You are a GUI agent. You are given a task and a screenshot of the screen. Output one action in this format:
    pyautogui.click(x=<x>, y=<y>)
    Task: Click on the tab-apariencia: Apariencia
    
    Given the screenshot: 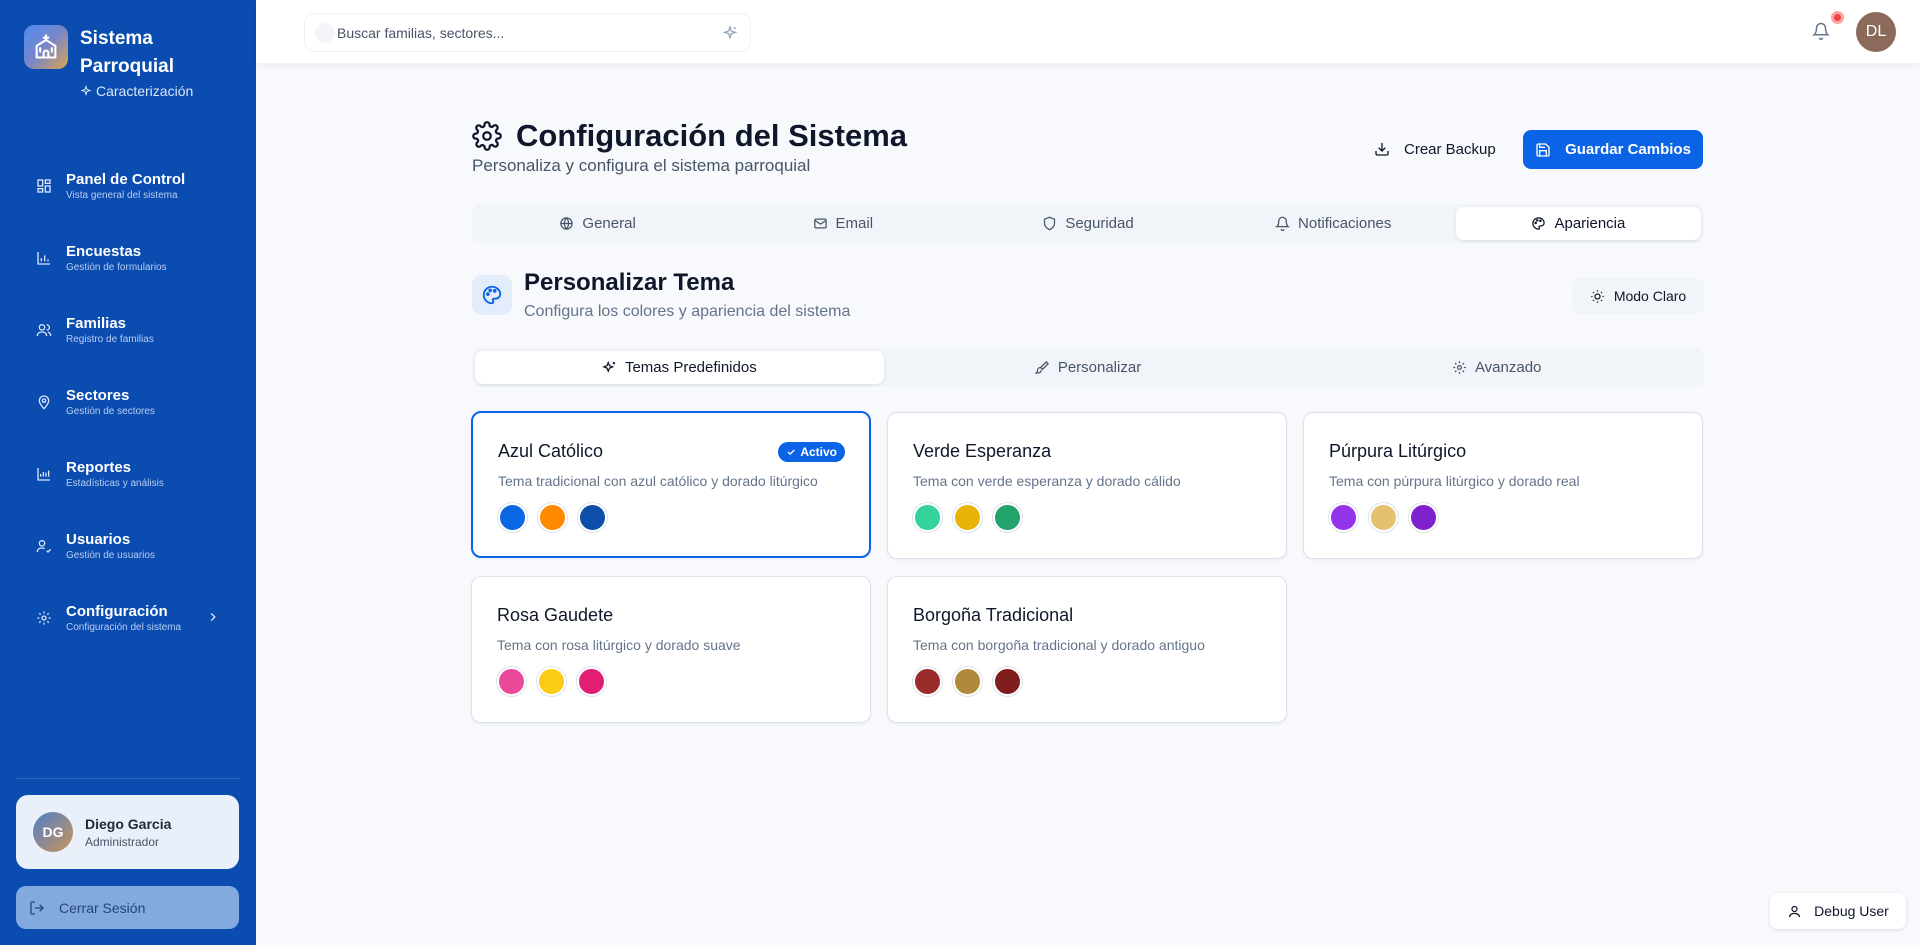 What is the action you would take?
    pyautogui.click(x=1578, y=223)
    